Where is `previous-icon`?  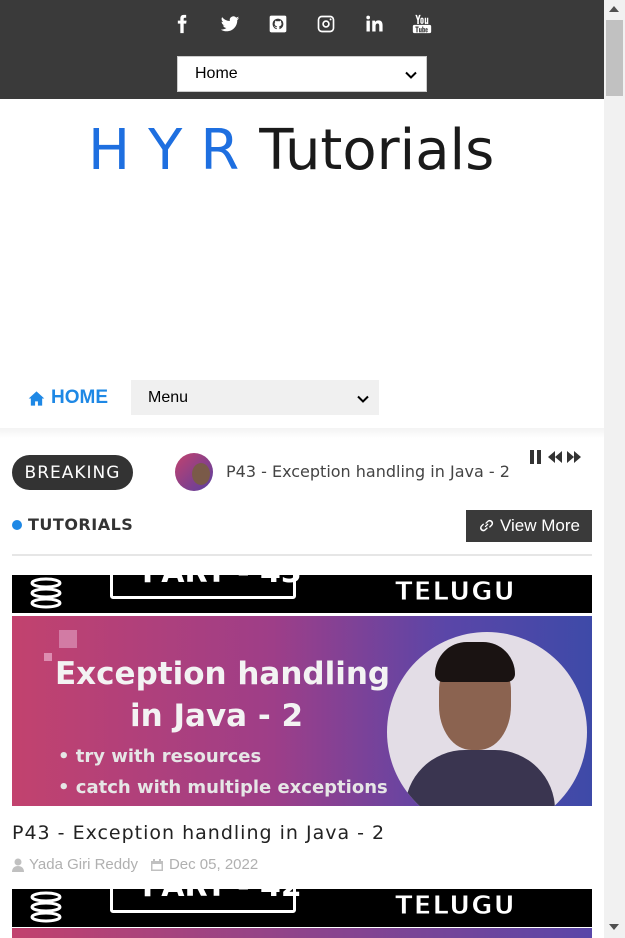 previous-icon is located at coordinates (555, 457).